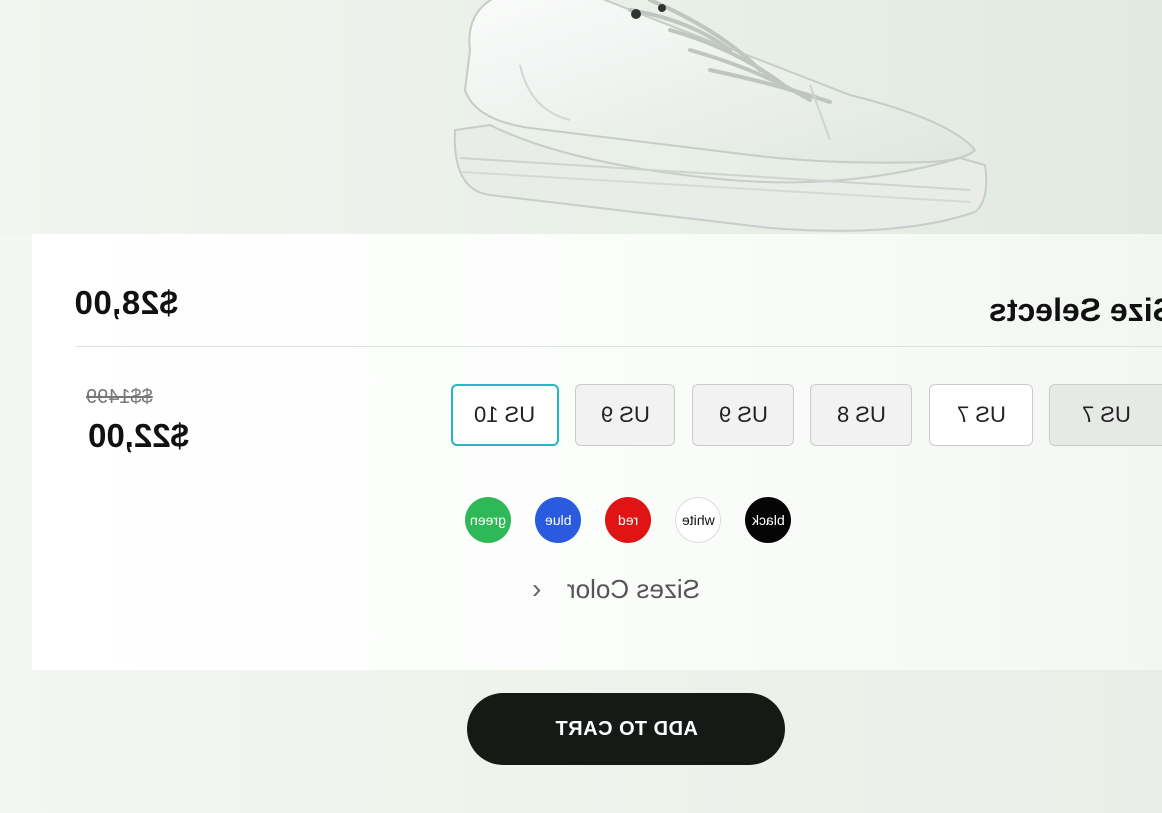 The height and width of the screenshot is (813, 1162). Describe the element at coordinates (505, 415) in the screenshot. I see `size-option-us-10: US 10` at that location.